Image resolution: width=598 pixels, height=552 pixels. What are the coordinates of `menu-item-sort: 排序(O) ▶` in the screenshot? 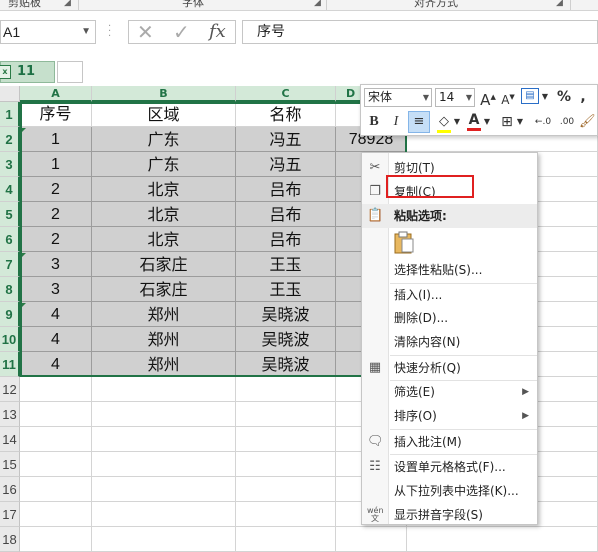 It's located at (449, 416).